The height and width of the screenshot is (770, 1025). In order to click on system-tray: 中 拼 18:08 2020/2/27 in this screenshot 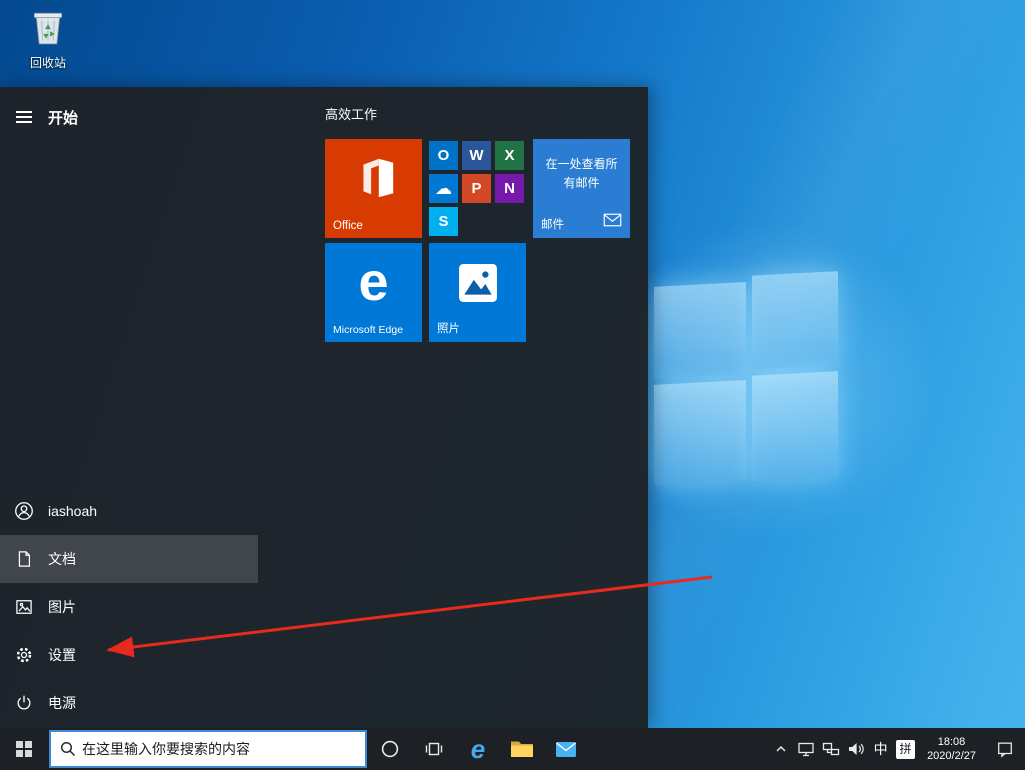, I will do `click(896, 749)`.